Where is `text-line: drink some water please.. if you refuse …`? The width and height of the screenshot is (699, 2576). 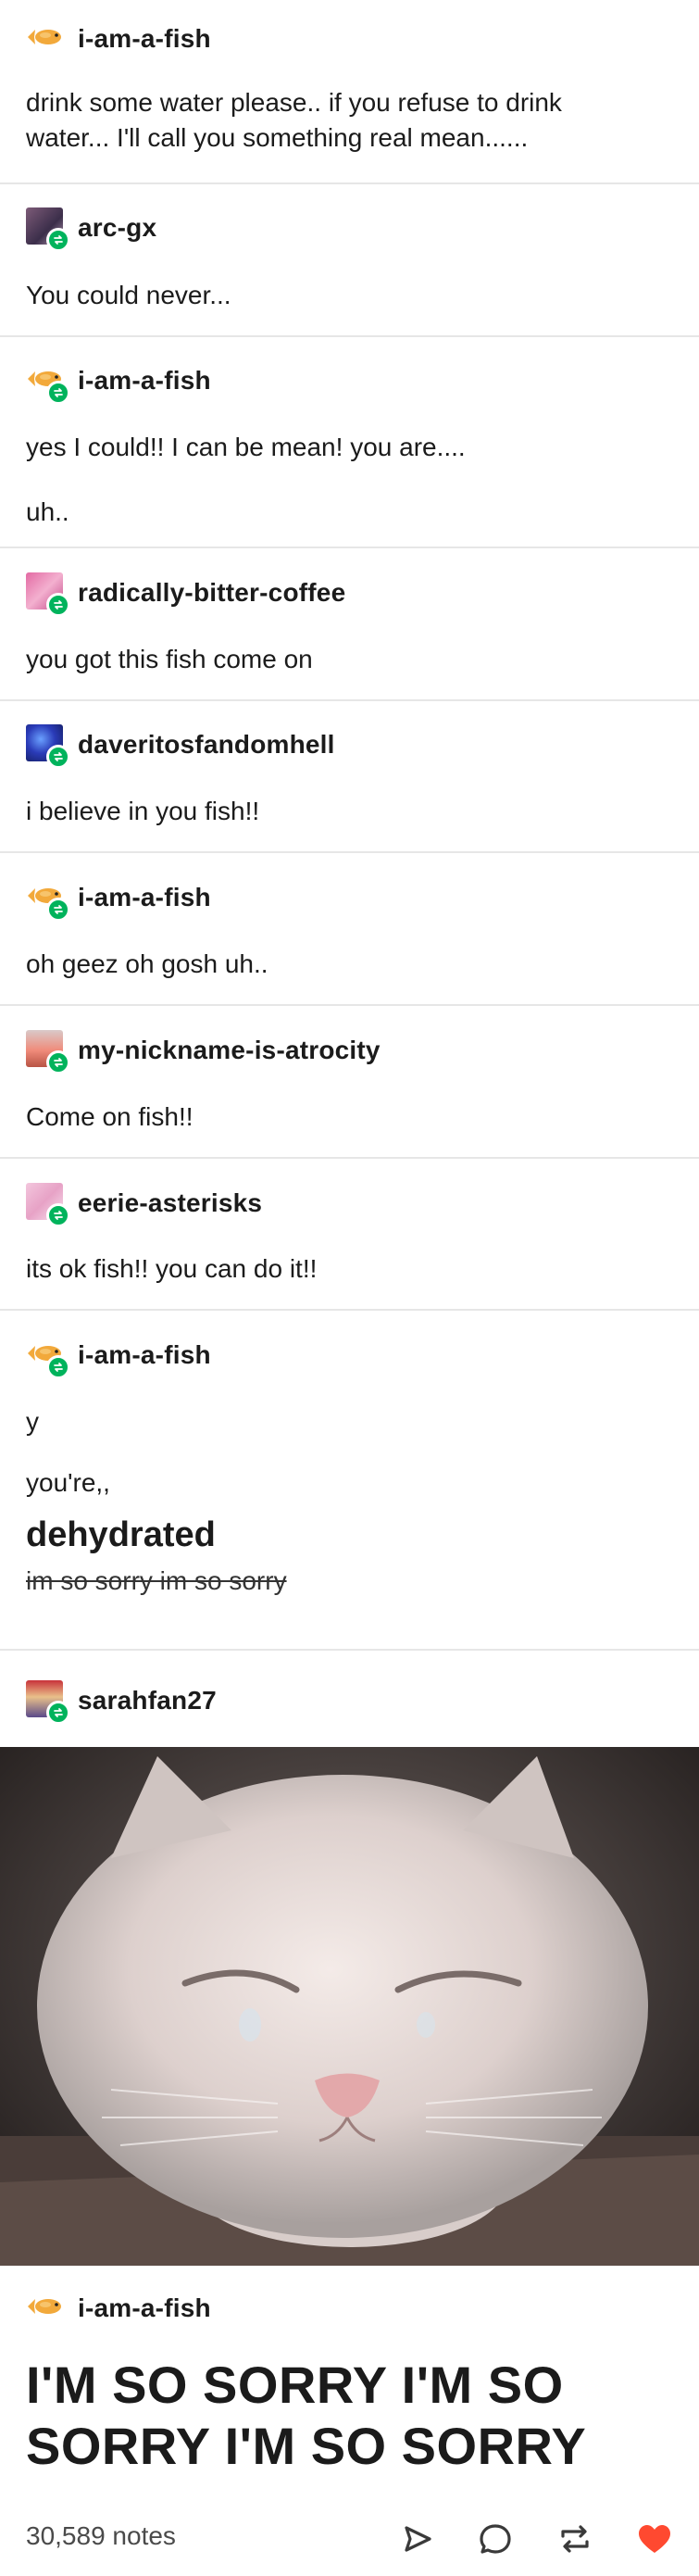
text-line: drink some water please.. if you refuse … is located at coordinates (294, 102).